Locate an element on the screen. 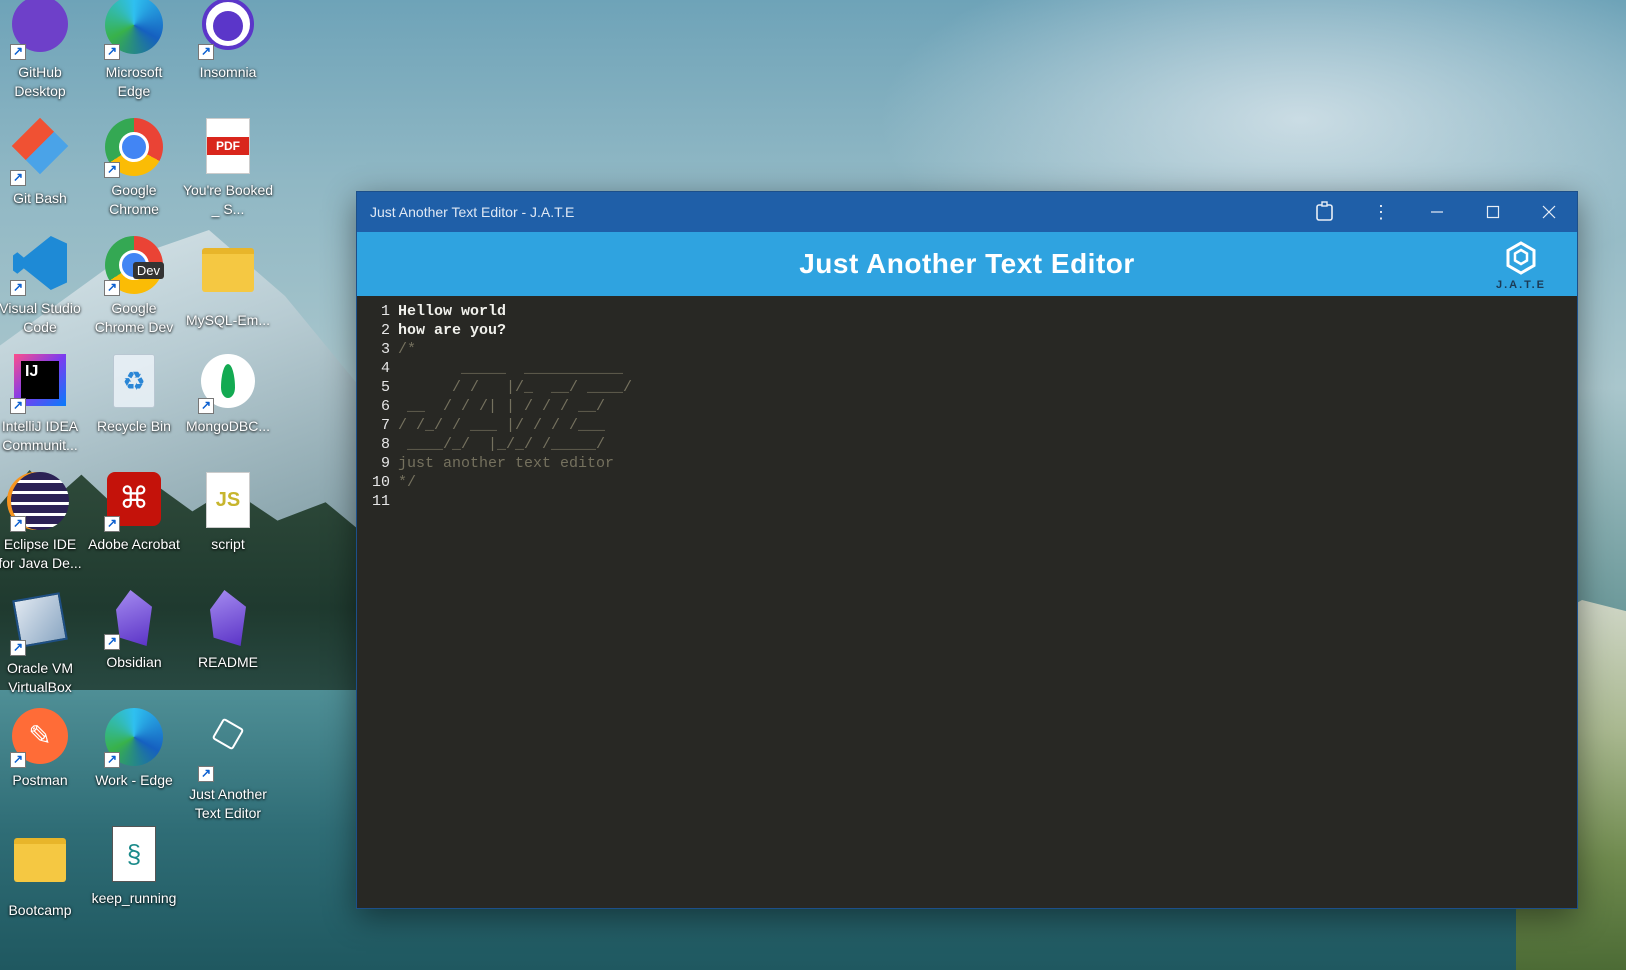  desktop-icon-chrome-dev: Dev ↗ Google Chrome Dev is located at coordinates (134, 286).